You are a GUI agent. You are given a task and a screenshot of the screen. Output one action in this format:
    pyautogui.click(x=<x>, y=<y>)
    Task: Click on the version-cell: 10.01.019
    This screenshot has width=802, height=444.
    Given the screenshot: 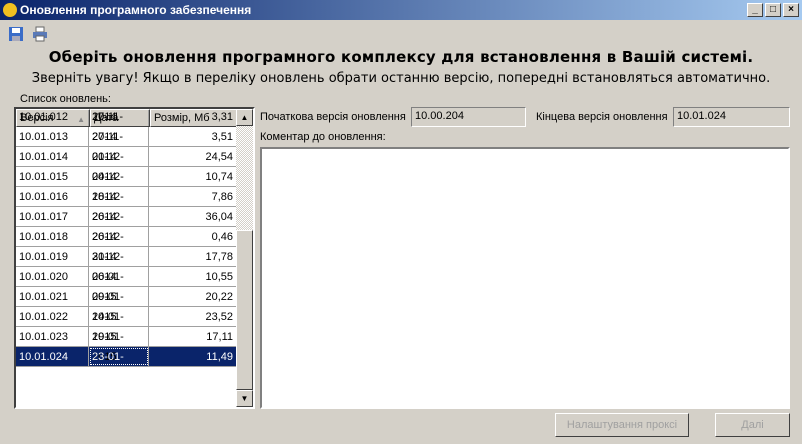 What is the action you would take?
    pyautogui.click(x=52, y=256)
    